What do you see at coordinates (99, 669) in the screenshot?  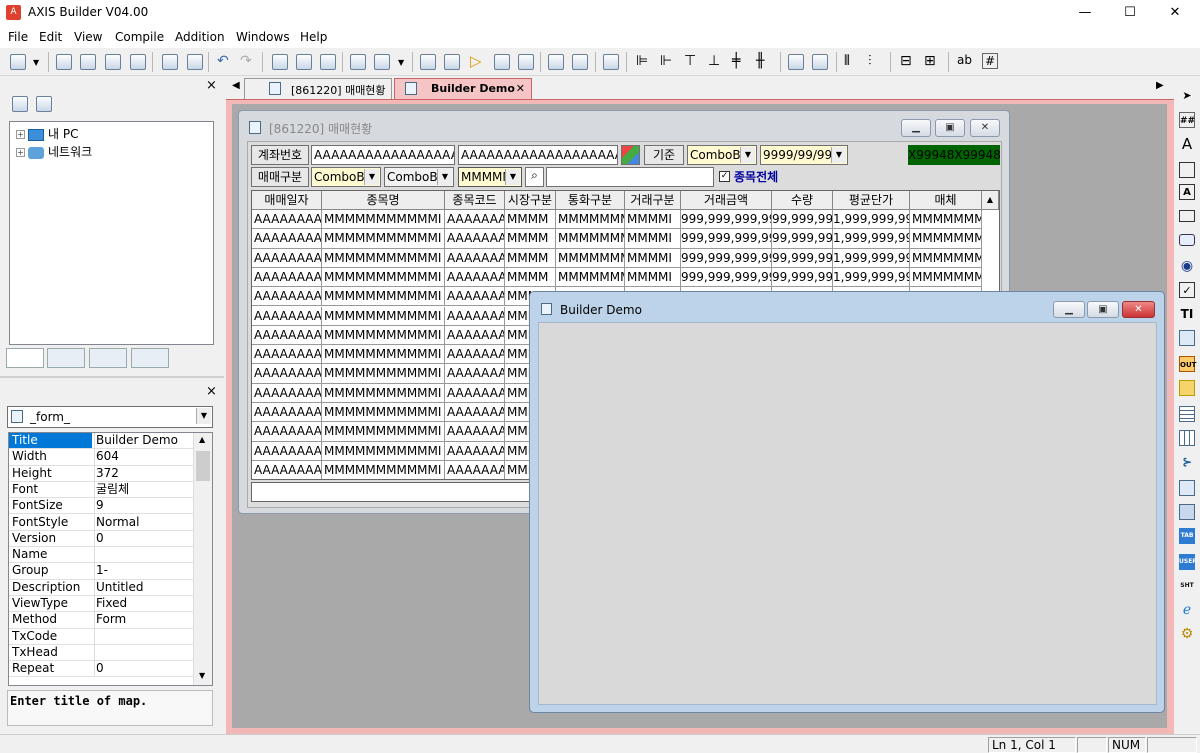 I see `property-value: 0` at bounding box center [99, 669].